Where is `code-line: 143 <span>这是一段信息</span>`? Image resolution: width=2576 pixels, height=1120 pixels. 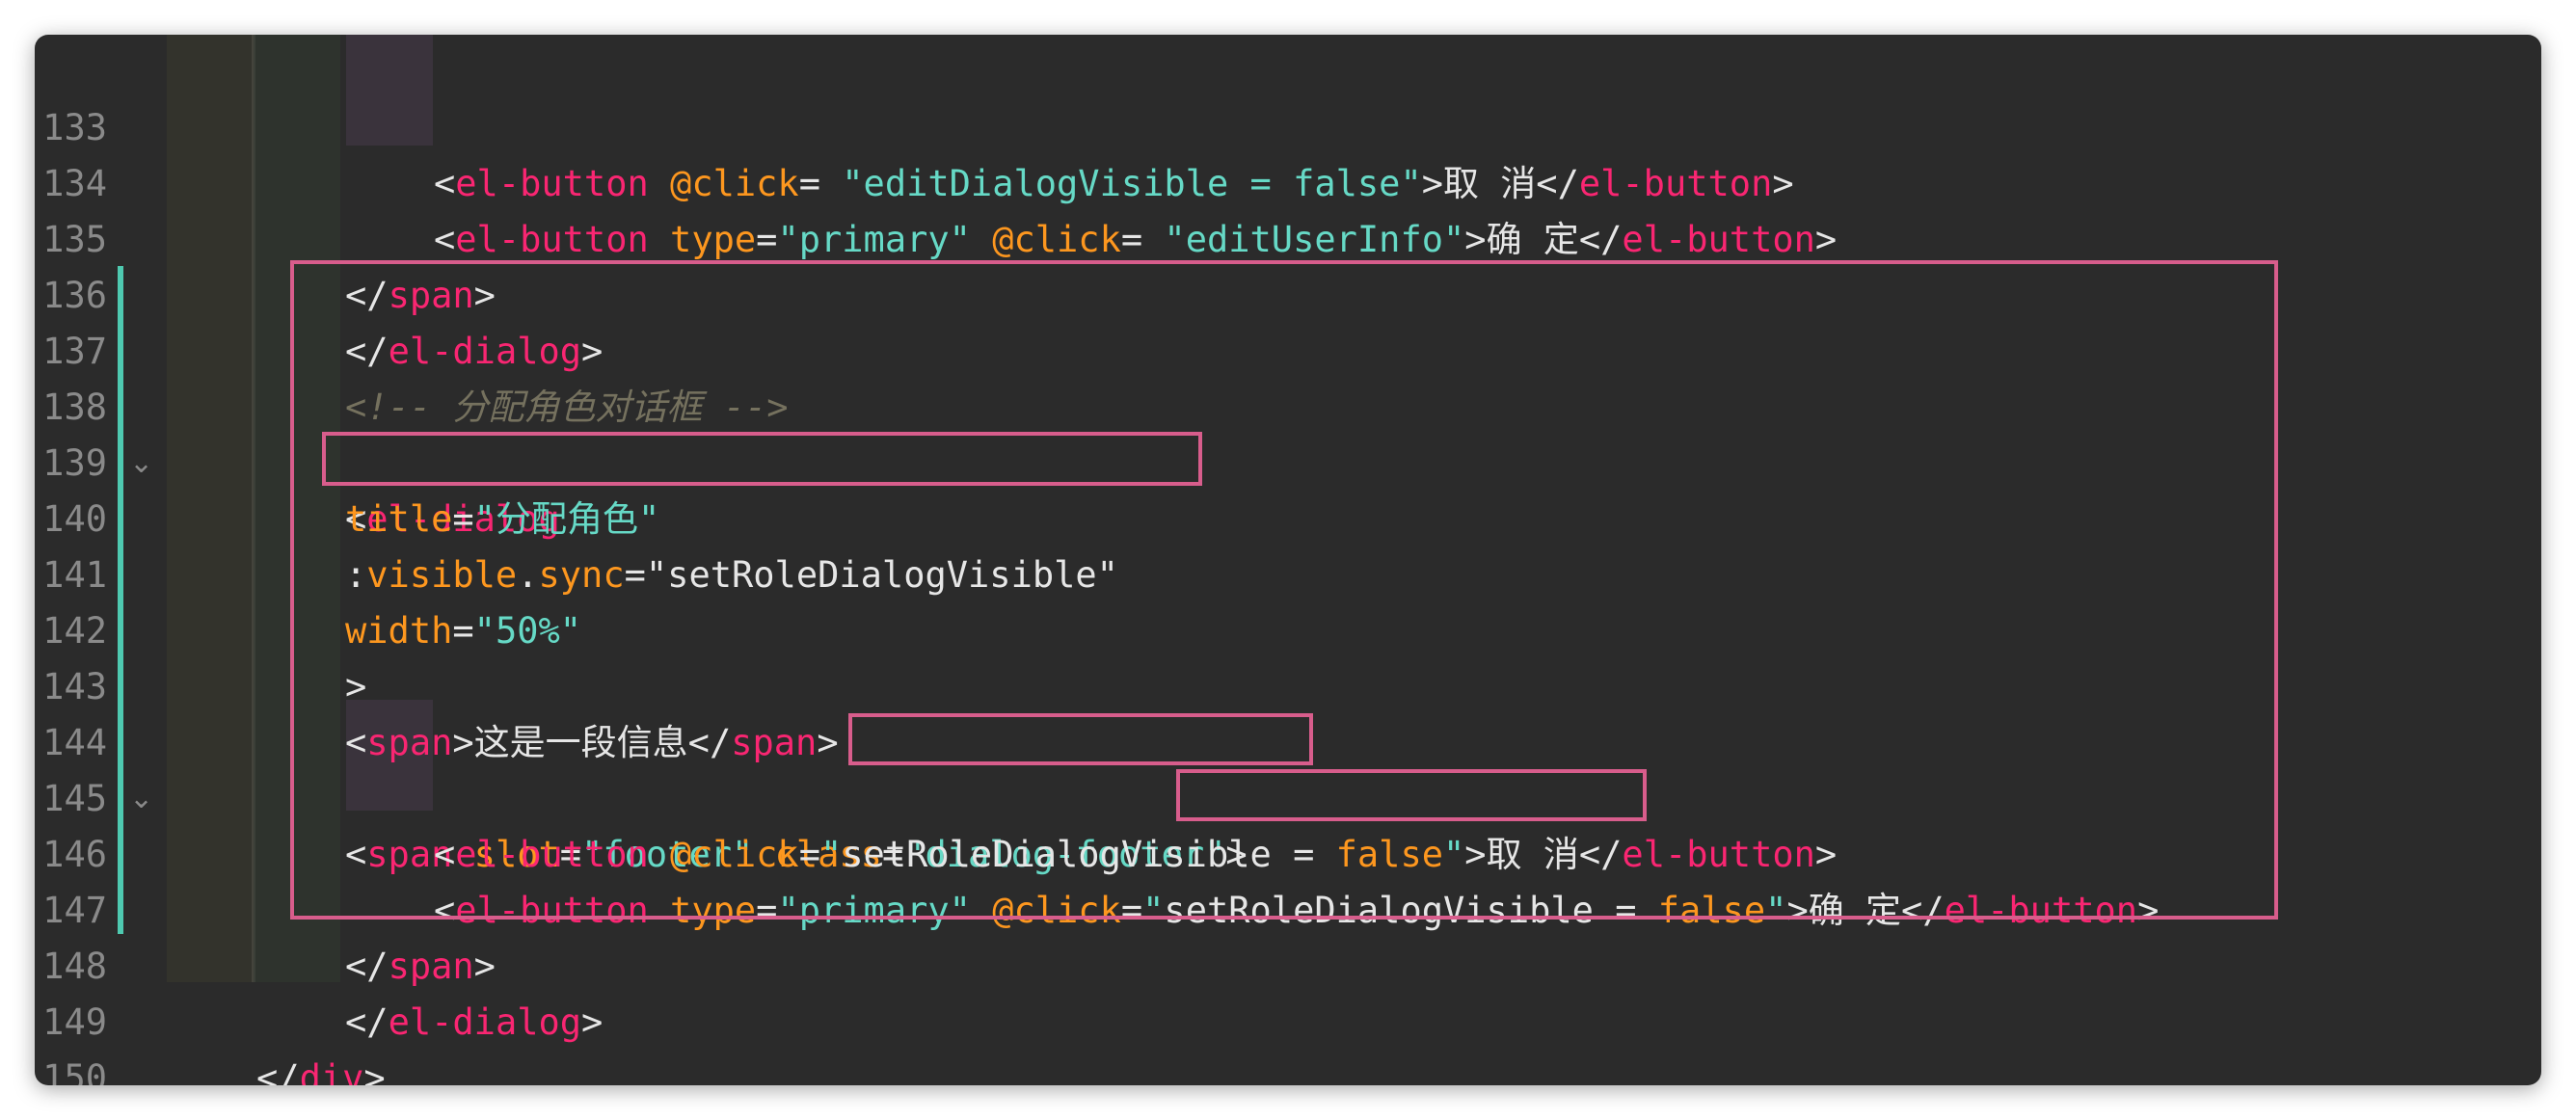 code-line: 143 <span>这是一段信息</span> is located at coordinates (1288, 683).